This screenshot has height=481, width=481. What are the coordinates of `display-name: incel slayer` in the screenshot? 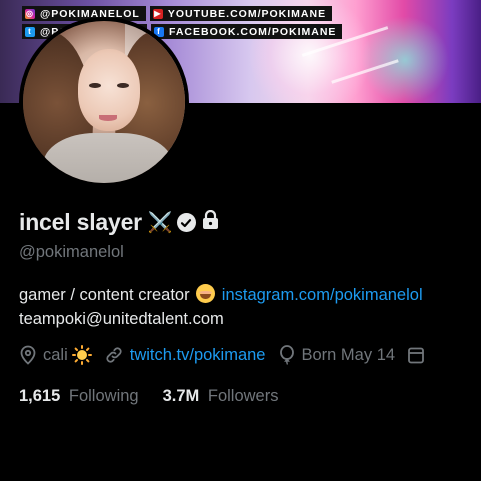 It's located at (80, 222).